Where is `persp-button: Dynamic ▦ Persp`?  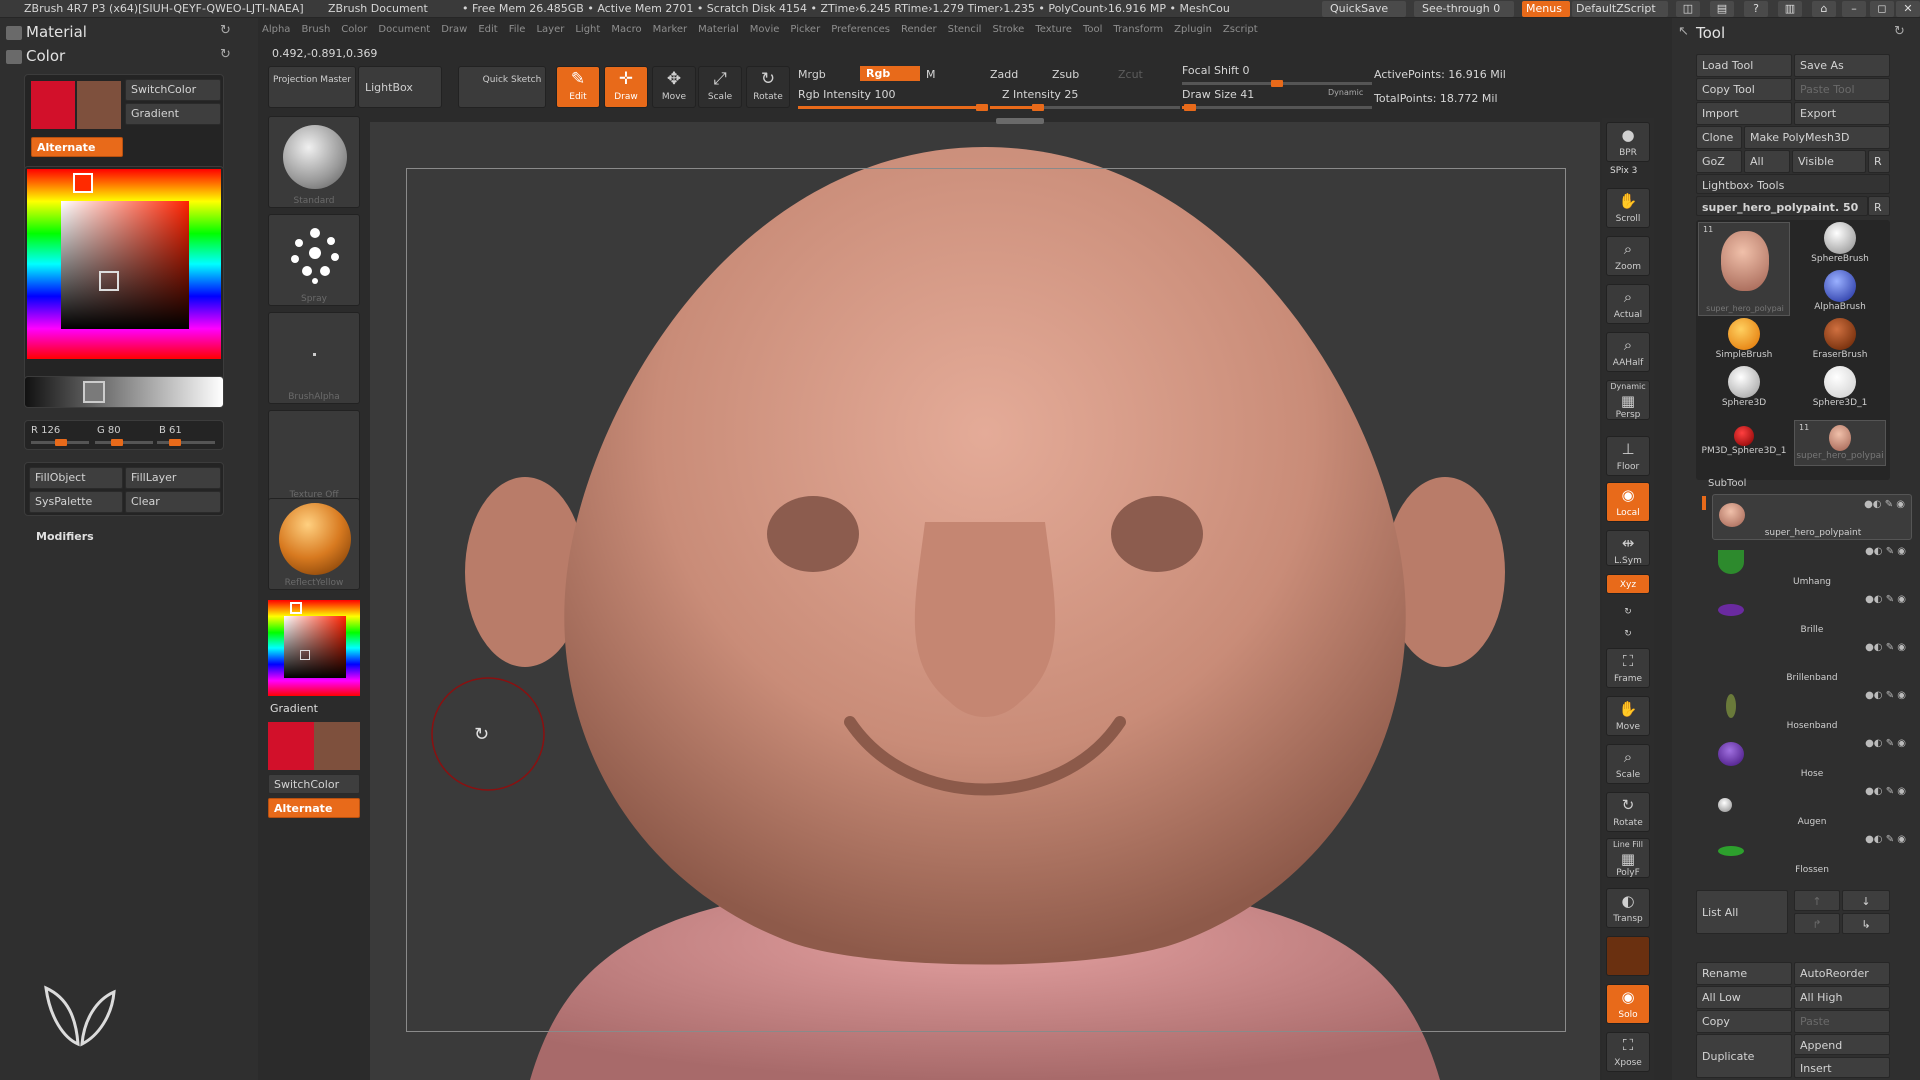
persp-button: Dynamic ▦ Persp is located at coordinates (1628, 400).